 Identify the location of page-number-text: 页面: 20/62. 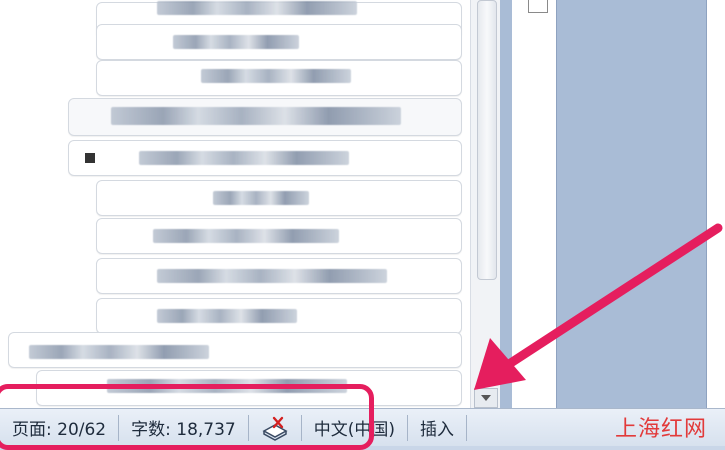
(59, 430).